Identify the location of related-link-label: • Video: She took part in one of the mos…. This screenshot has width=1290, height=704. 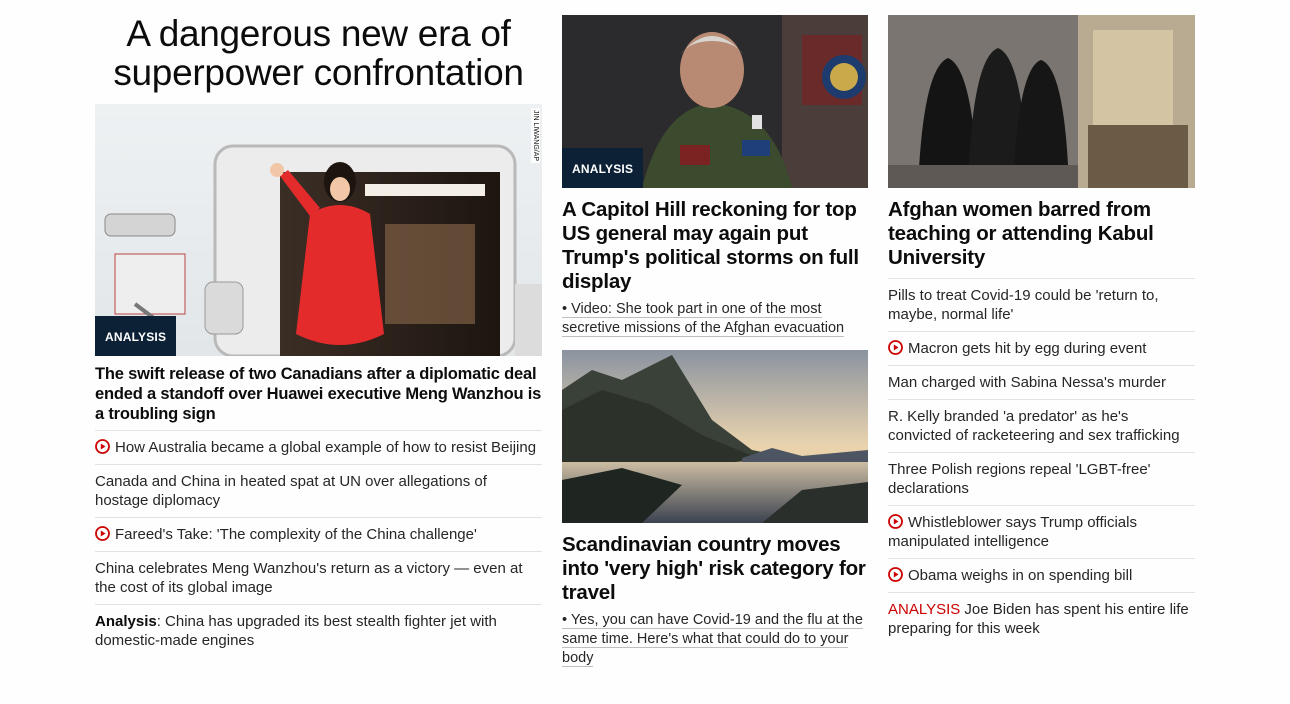
(703, 319).